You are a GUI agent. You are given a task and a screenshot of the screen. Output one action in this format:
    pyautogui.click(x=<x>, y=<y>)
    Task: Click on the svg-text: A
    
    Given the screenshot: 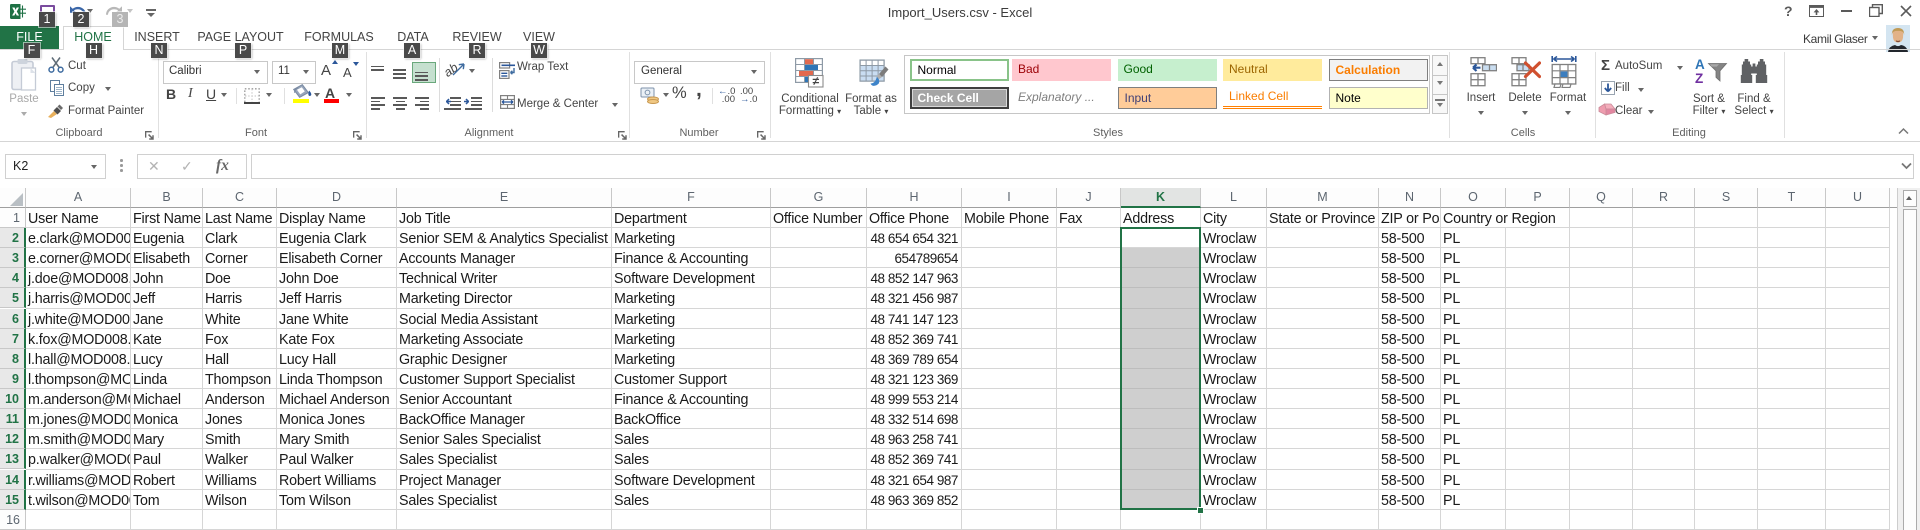 What is the action you would take?
    pyautogui.click(x=1700, y=64)
    